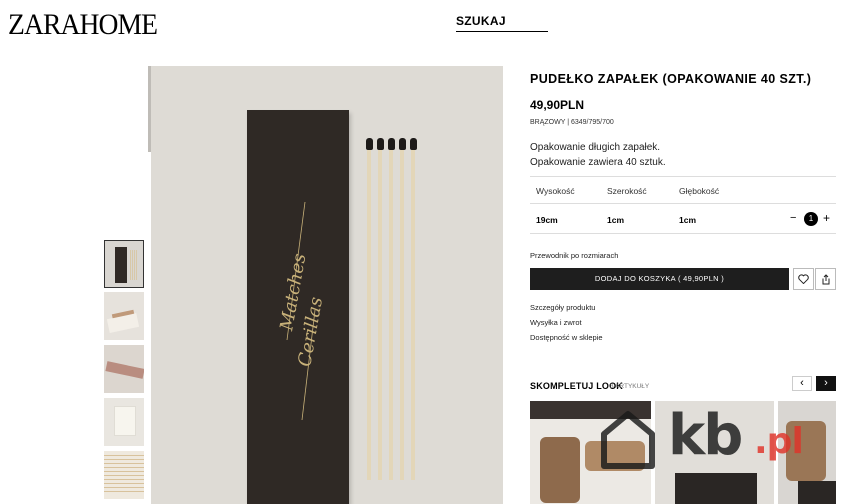 This screenshot has width=850, height=504. What do you see at coordinates (659, 279) in the screenshot?
I see `add-to-cart-button: DODAJ DO KOSZYKA ( 49,90PLN )` at bounding box center [659, 279].